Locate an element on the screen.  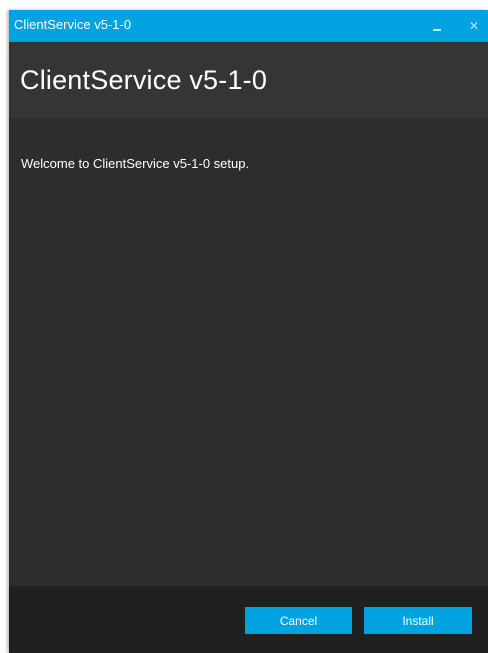
window-title: ClientService v5-1-0 is located at coordinates (73, 24).